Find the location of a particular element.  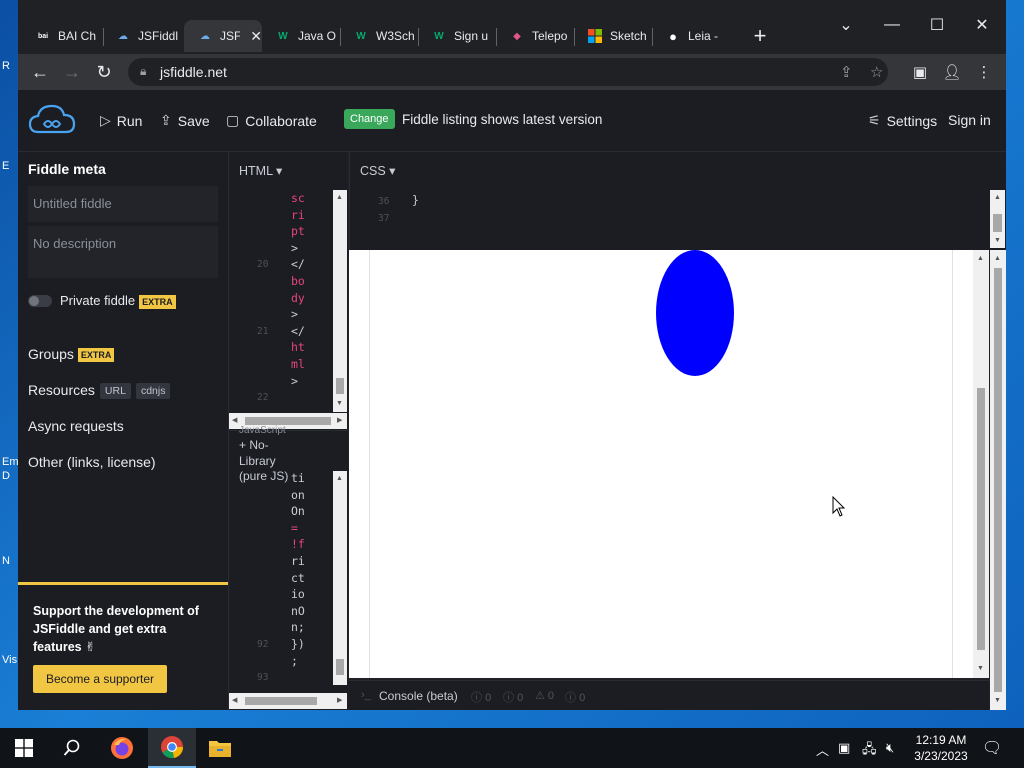

tab-signup: W Sign u is located at coordinates (457, 36).